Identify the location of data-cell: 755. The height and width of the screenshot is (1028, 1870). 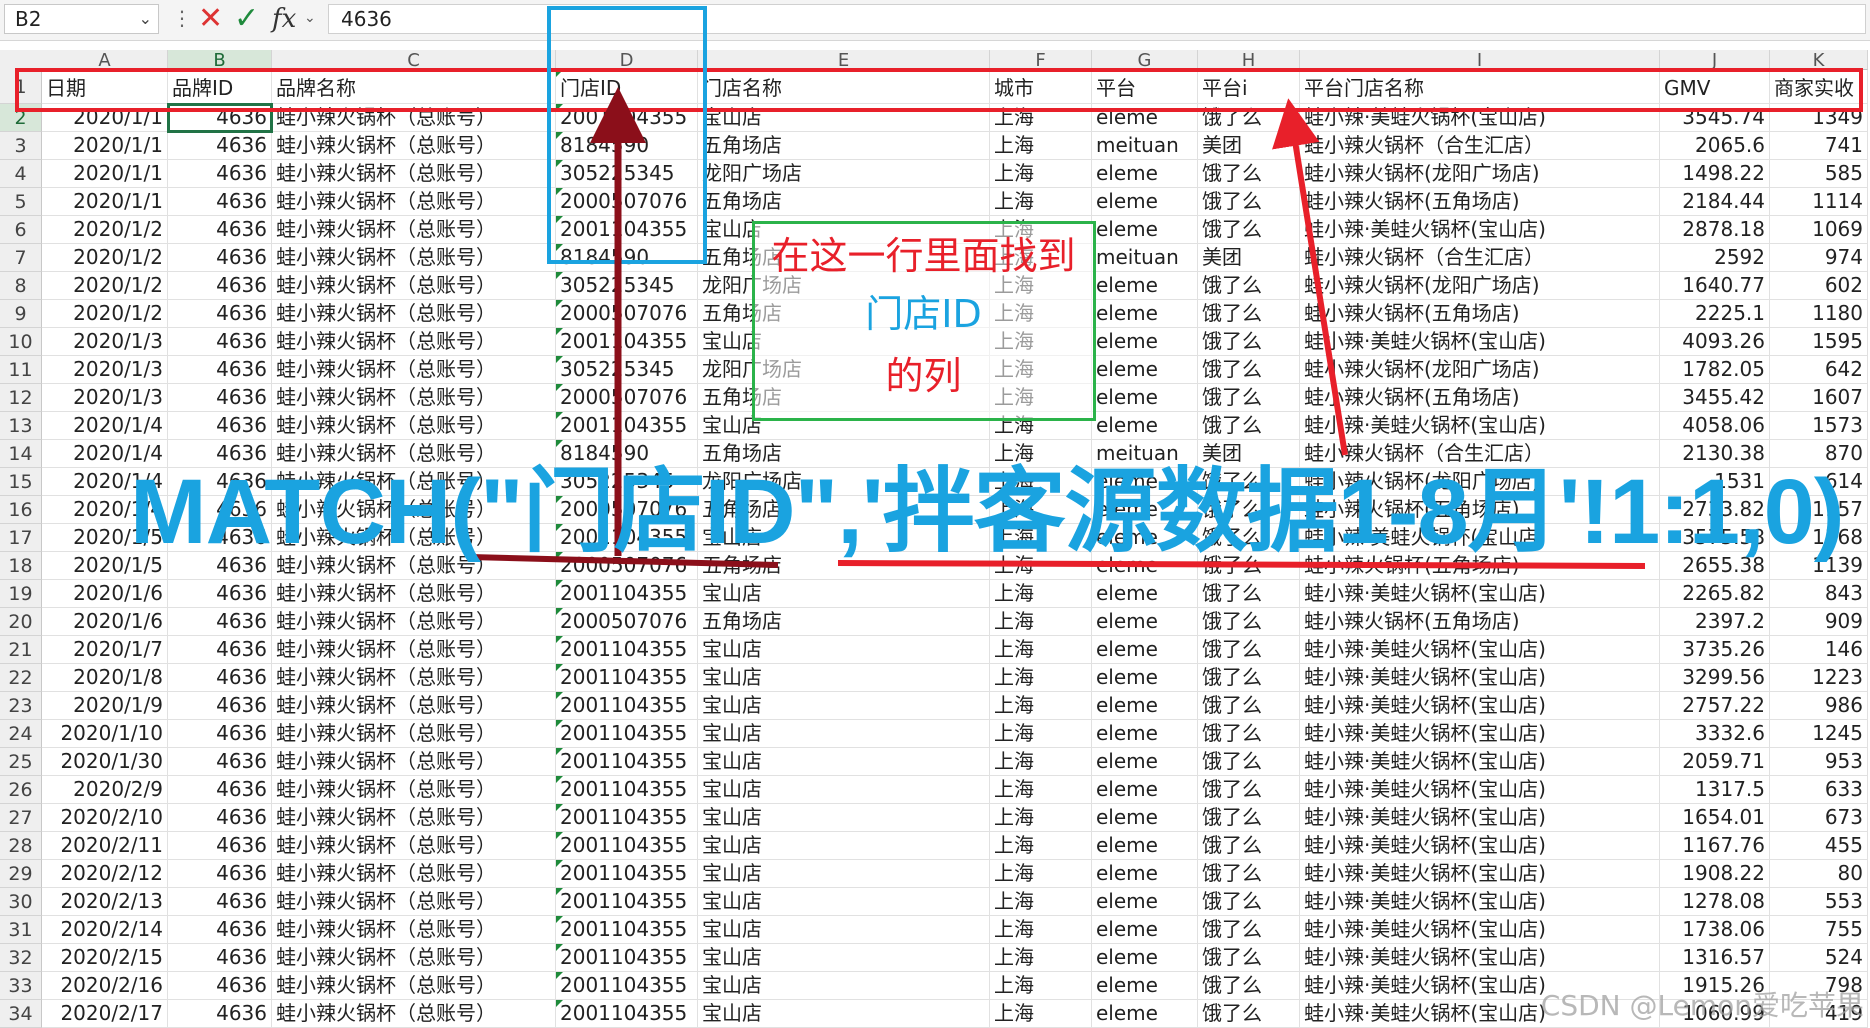
(1819, 930).